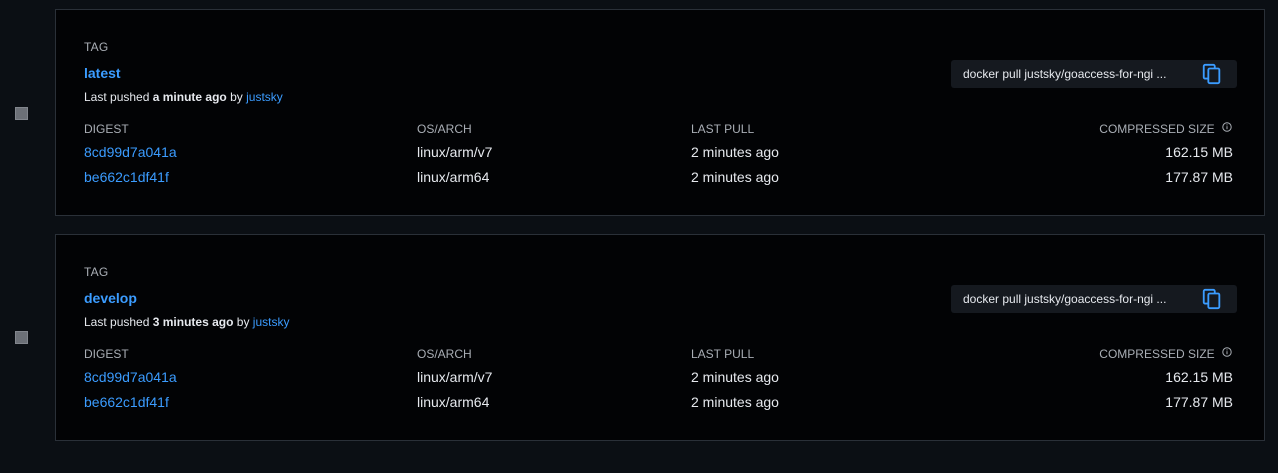 The width and height of the screenshot is (1278, 473). I want to click on last-pushed-info: Last pushed 3 minutes ago by justsky, so click(186, 322).